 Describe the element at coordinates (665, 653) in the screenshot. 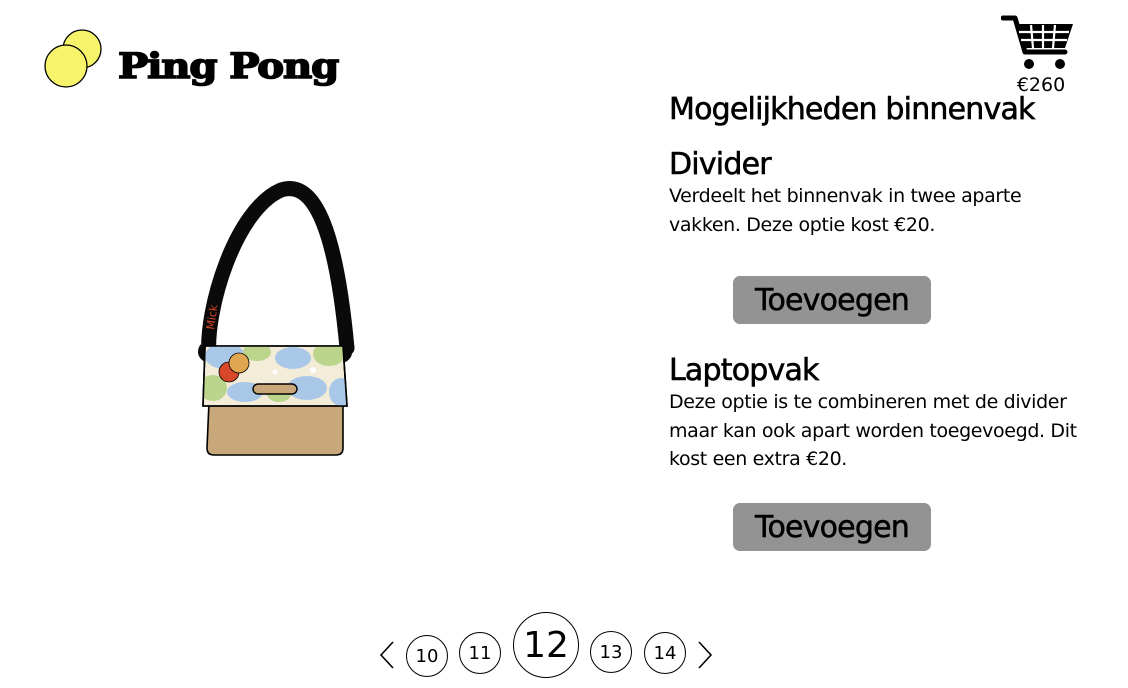

I see `page-14: 14` at that location.